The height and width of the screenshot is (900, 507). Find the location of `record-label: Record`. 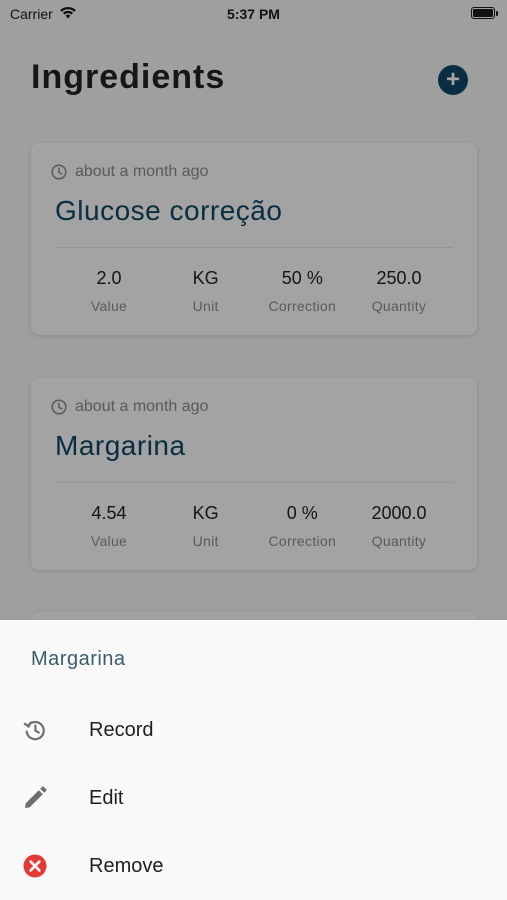

record-label: Record is located at coordinates (121, 729).